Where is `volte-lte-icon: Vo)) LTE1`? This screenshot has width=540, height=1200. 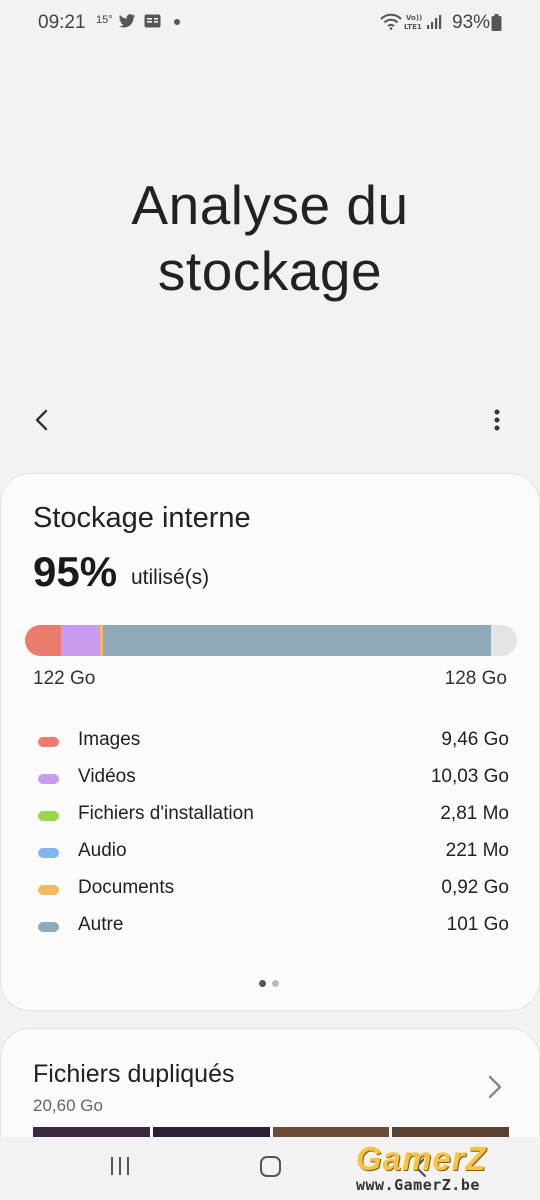 volte-lte-icon: Vo)) LTE1 is located at coordinates (413, 22).